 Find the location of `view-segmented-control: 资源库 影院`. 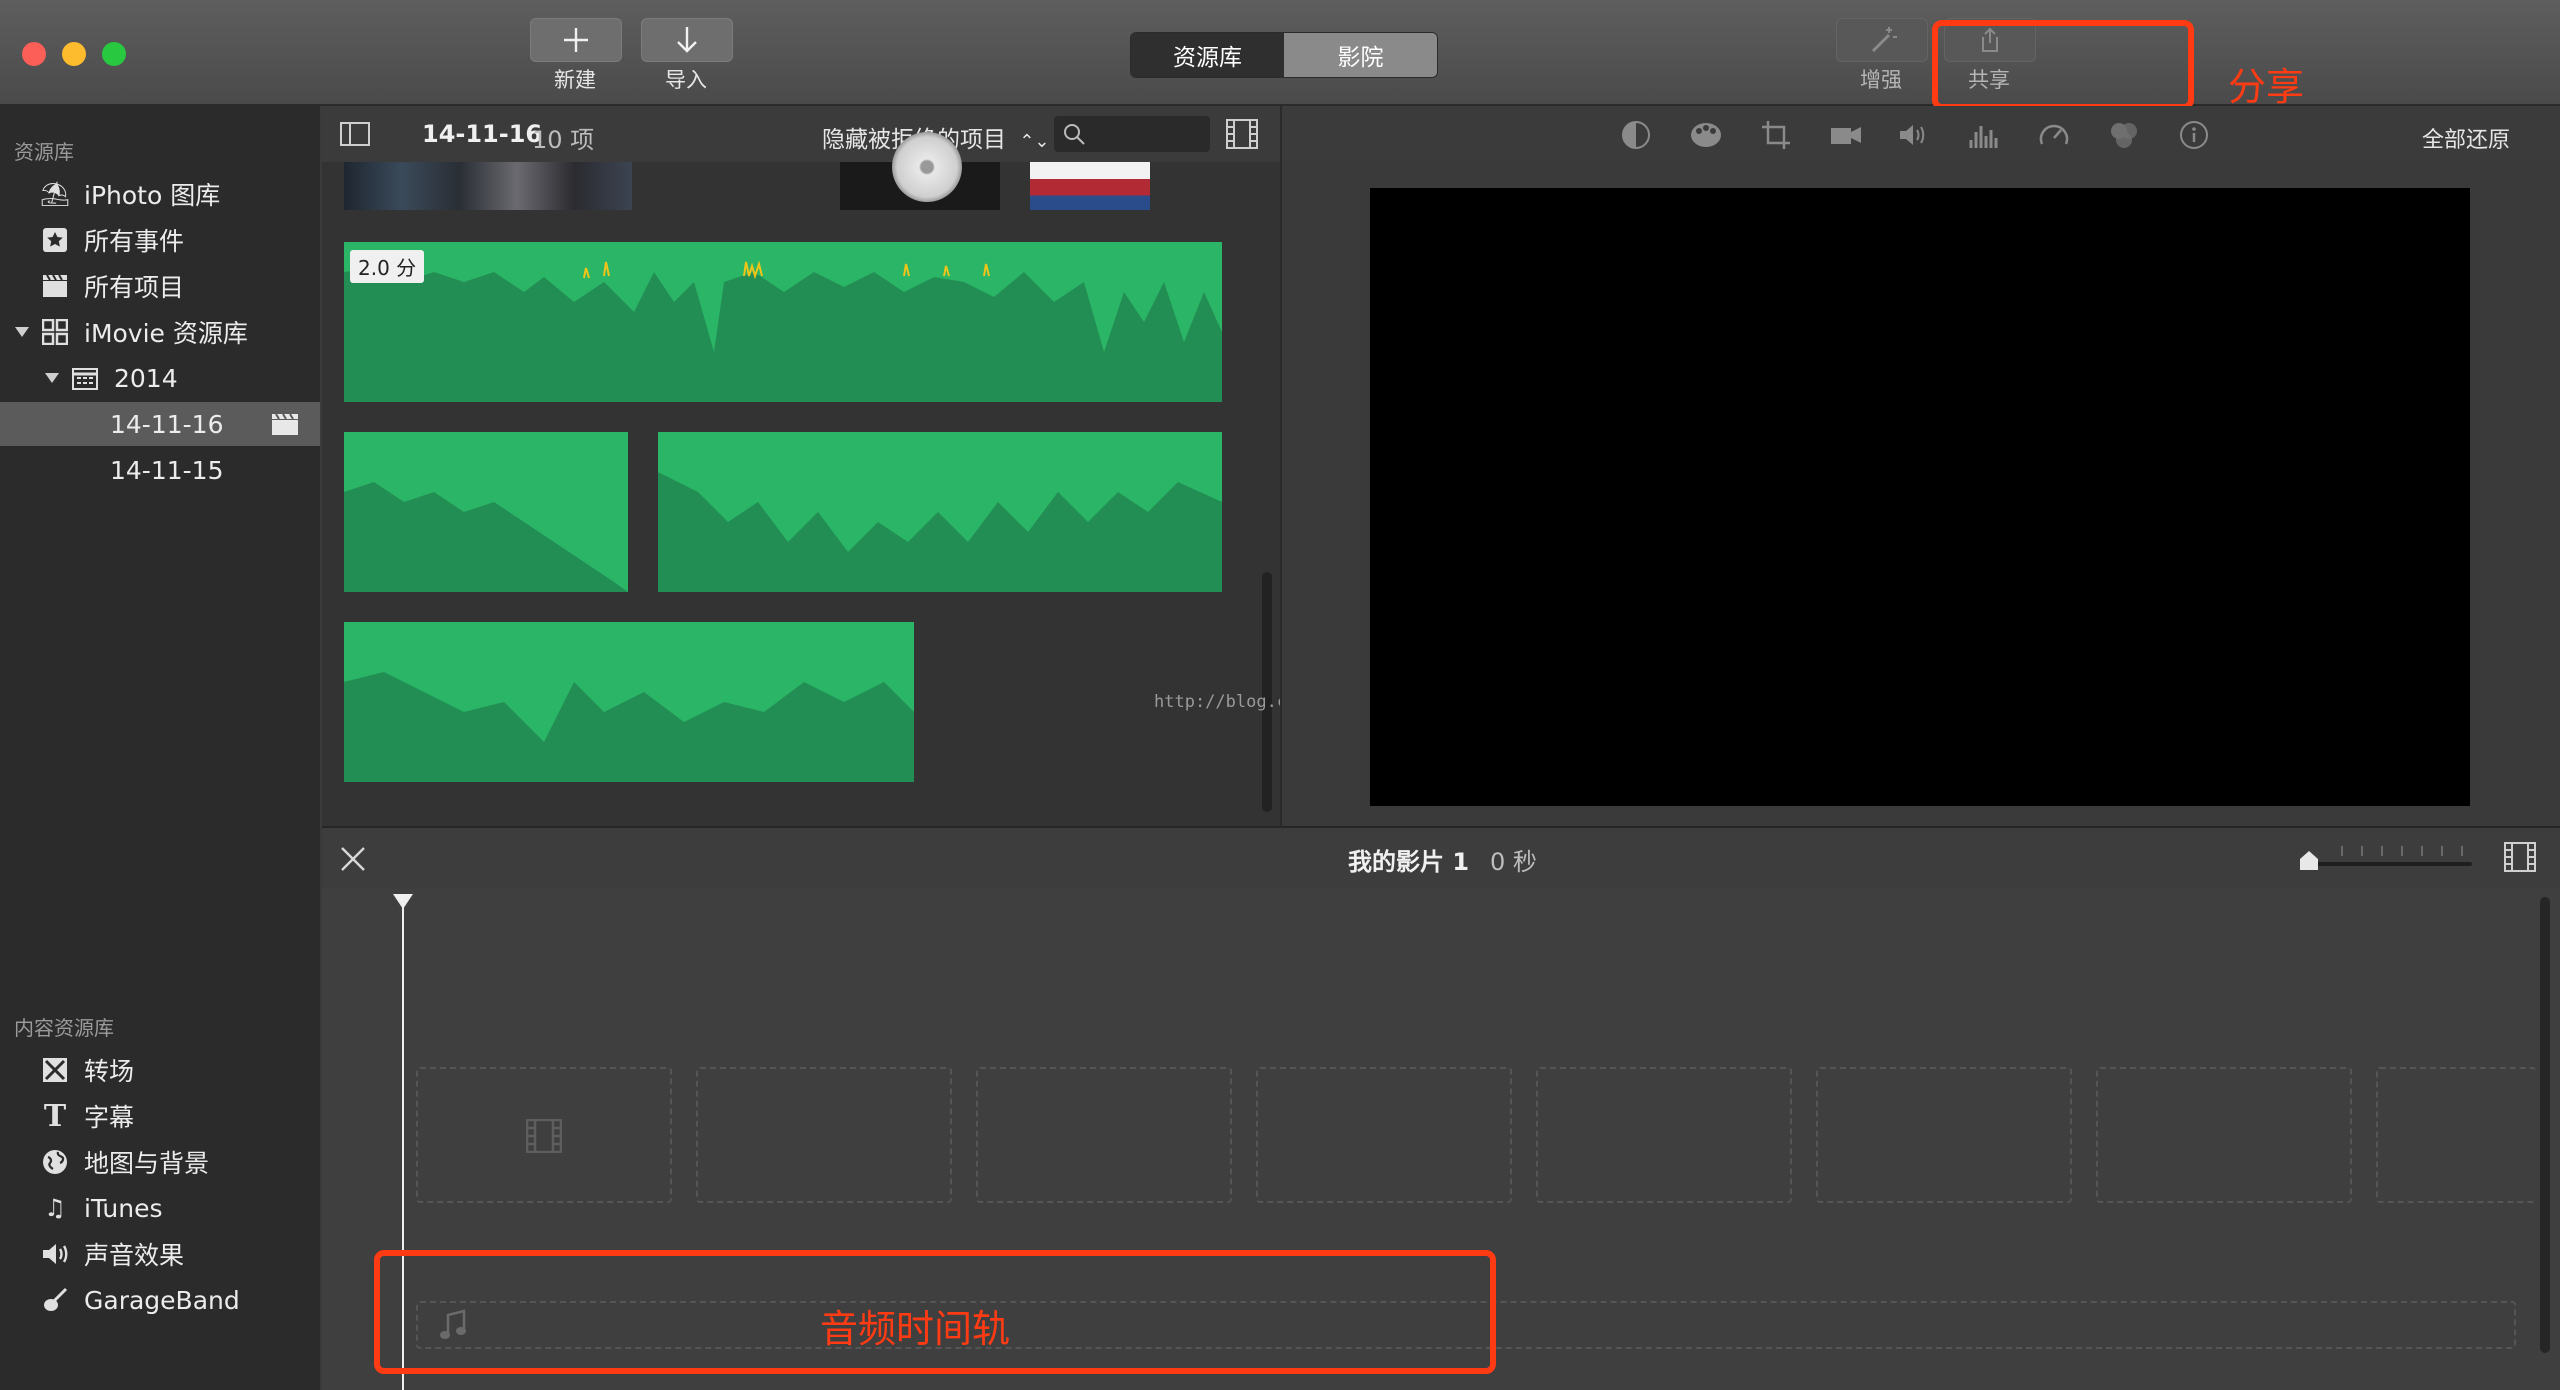

view-segmented-control: 资源库 影院 is located at coordinates (1284, 55).